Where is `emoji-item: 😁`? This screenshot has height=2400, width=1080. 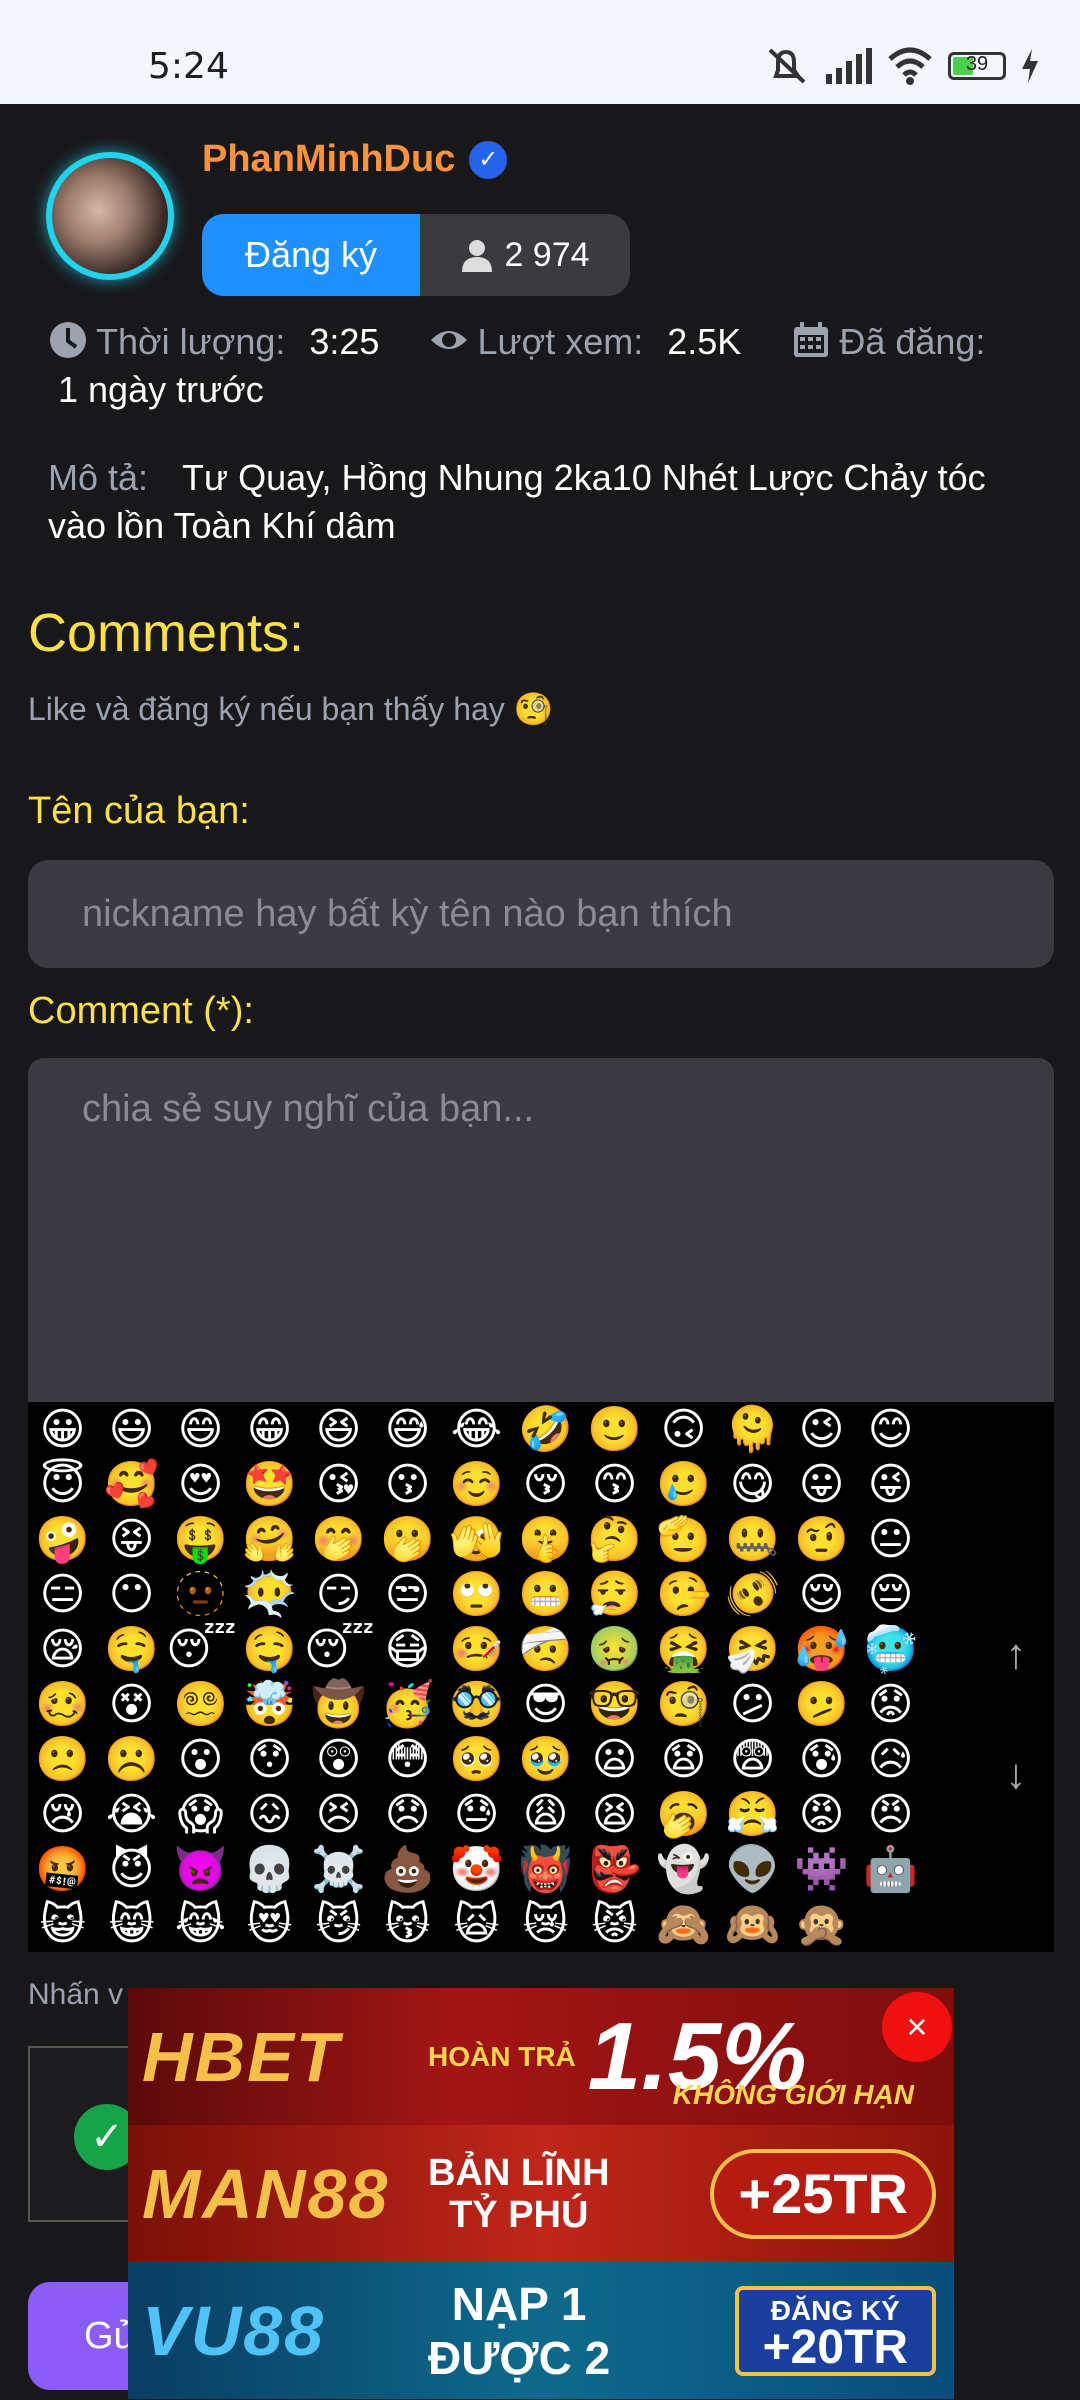 emoji-item: 😁 is located at coordinates (269, 1429).